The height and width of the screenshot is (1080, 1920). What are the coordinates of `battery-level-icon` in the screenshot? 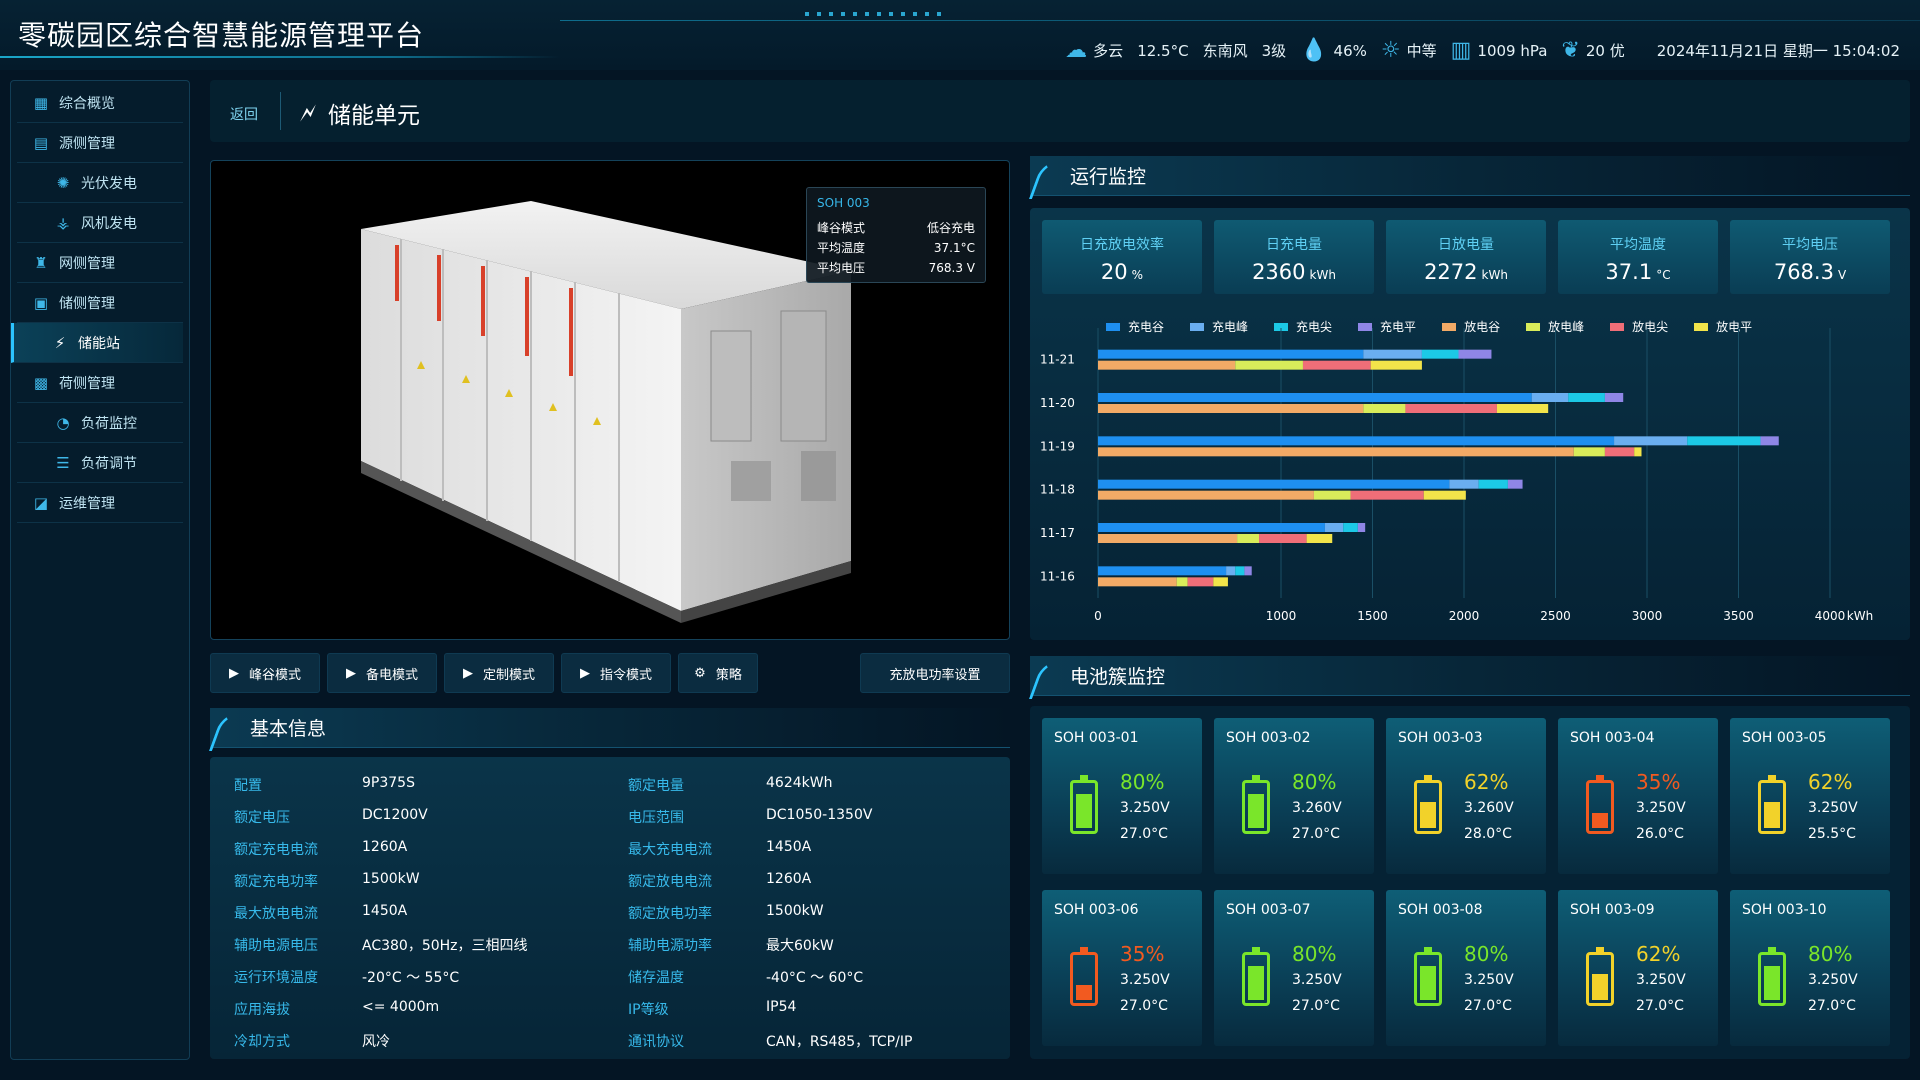 It's located at (1084, 976).